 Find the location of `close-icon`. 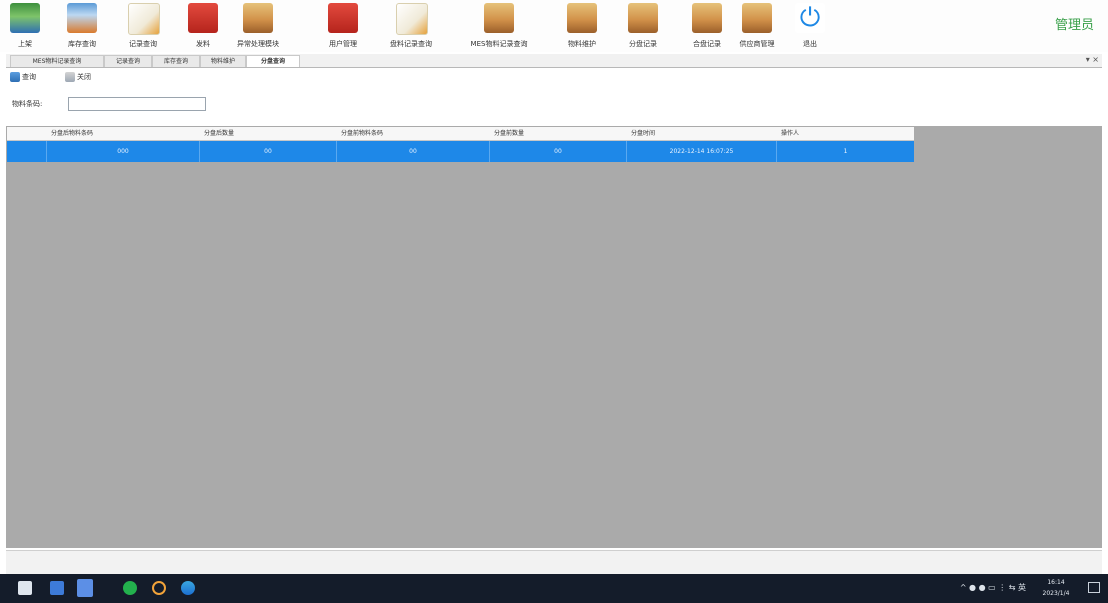

close-icon is located at coordinates (70, 77).